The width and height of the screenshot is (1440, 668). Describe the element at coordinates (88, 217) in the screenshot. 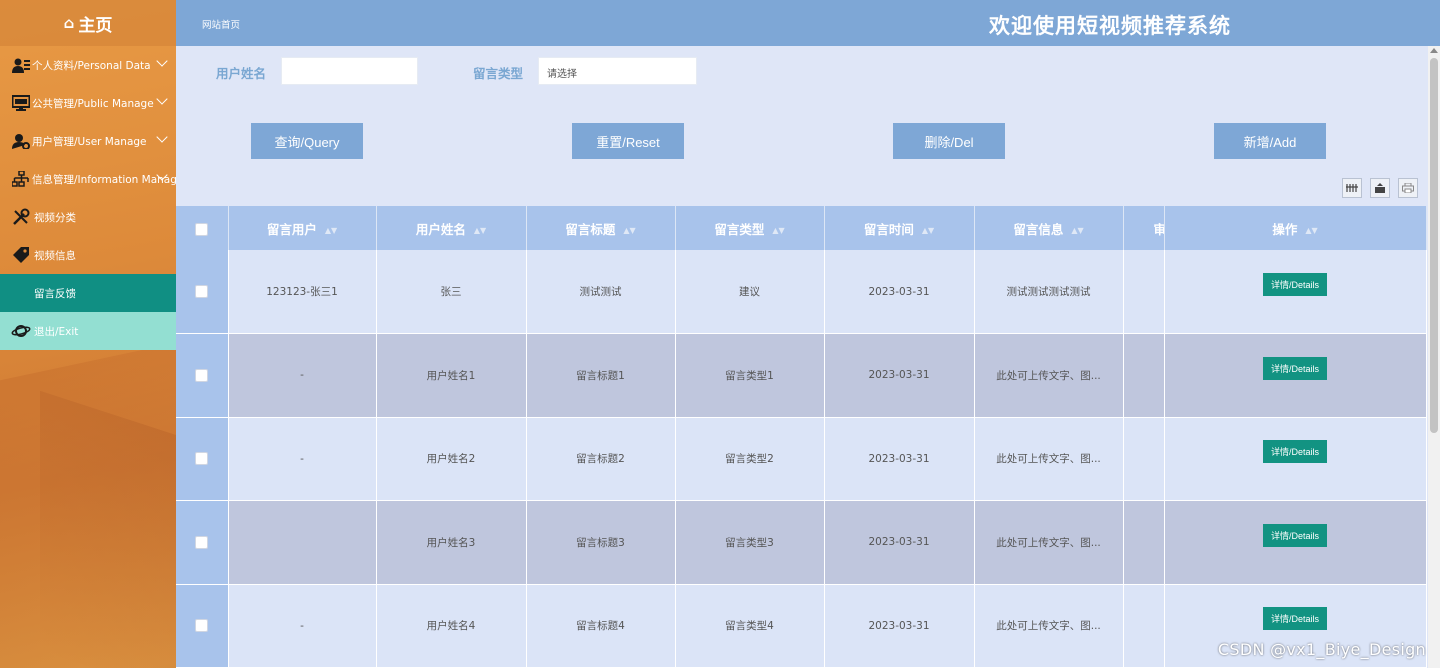

I see `sidebar-item-video-category: 视频分类` at that location.